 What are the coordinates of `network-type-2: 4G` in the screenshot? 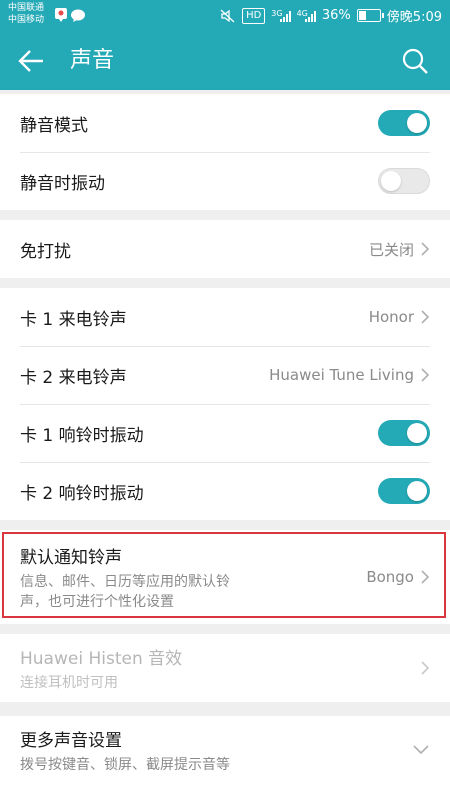 It's located at (302, 13).